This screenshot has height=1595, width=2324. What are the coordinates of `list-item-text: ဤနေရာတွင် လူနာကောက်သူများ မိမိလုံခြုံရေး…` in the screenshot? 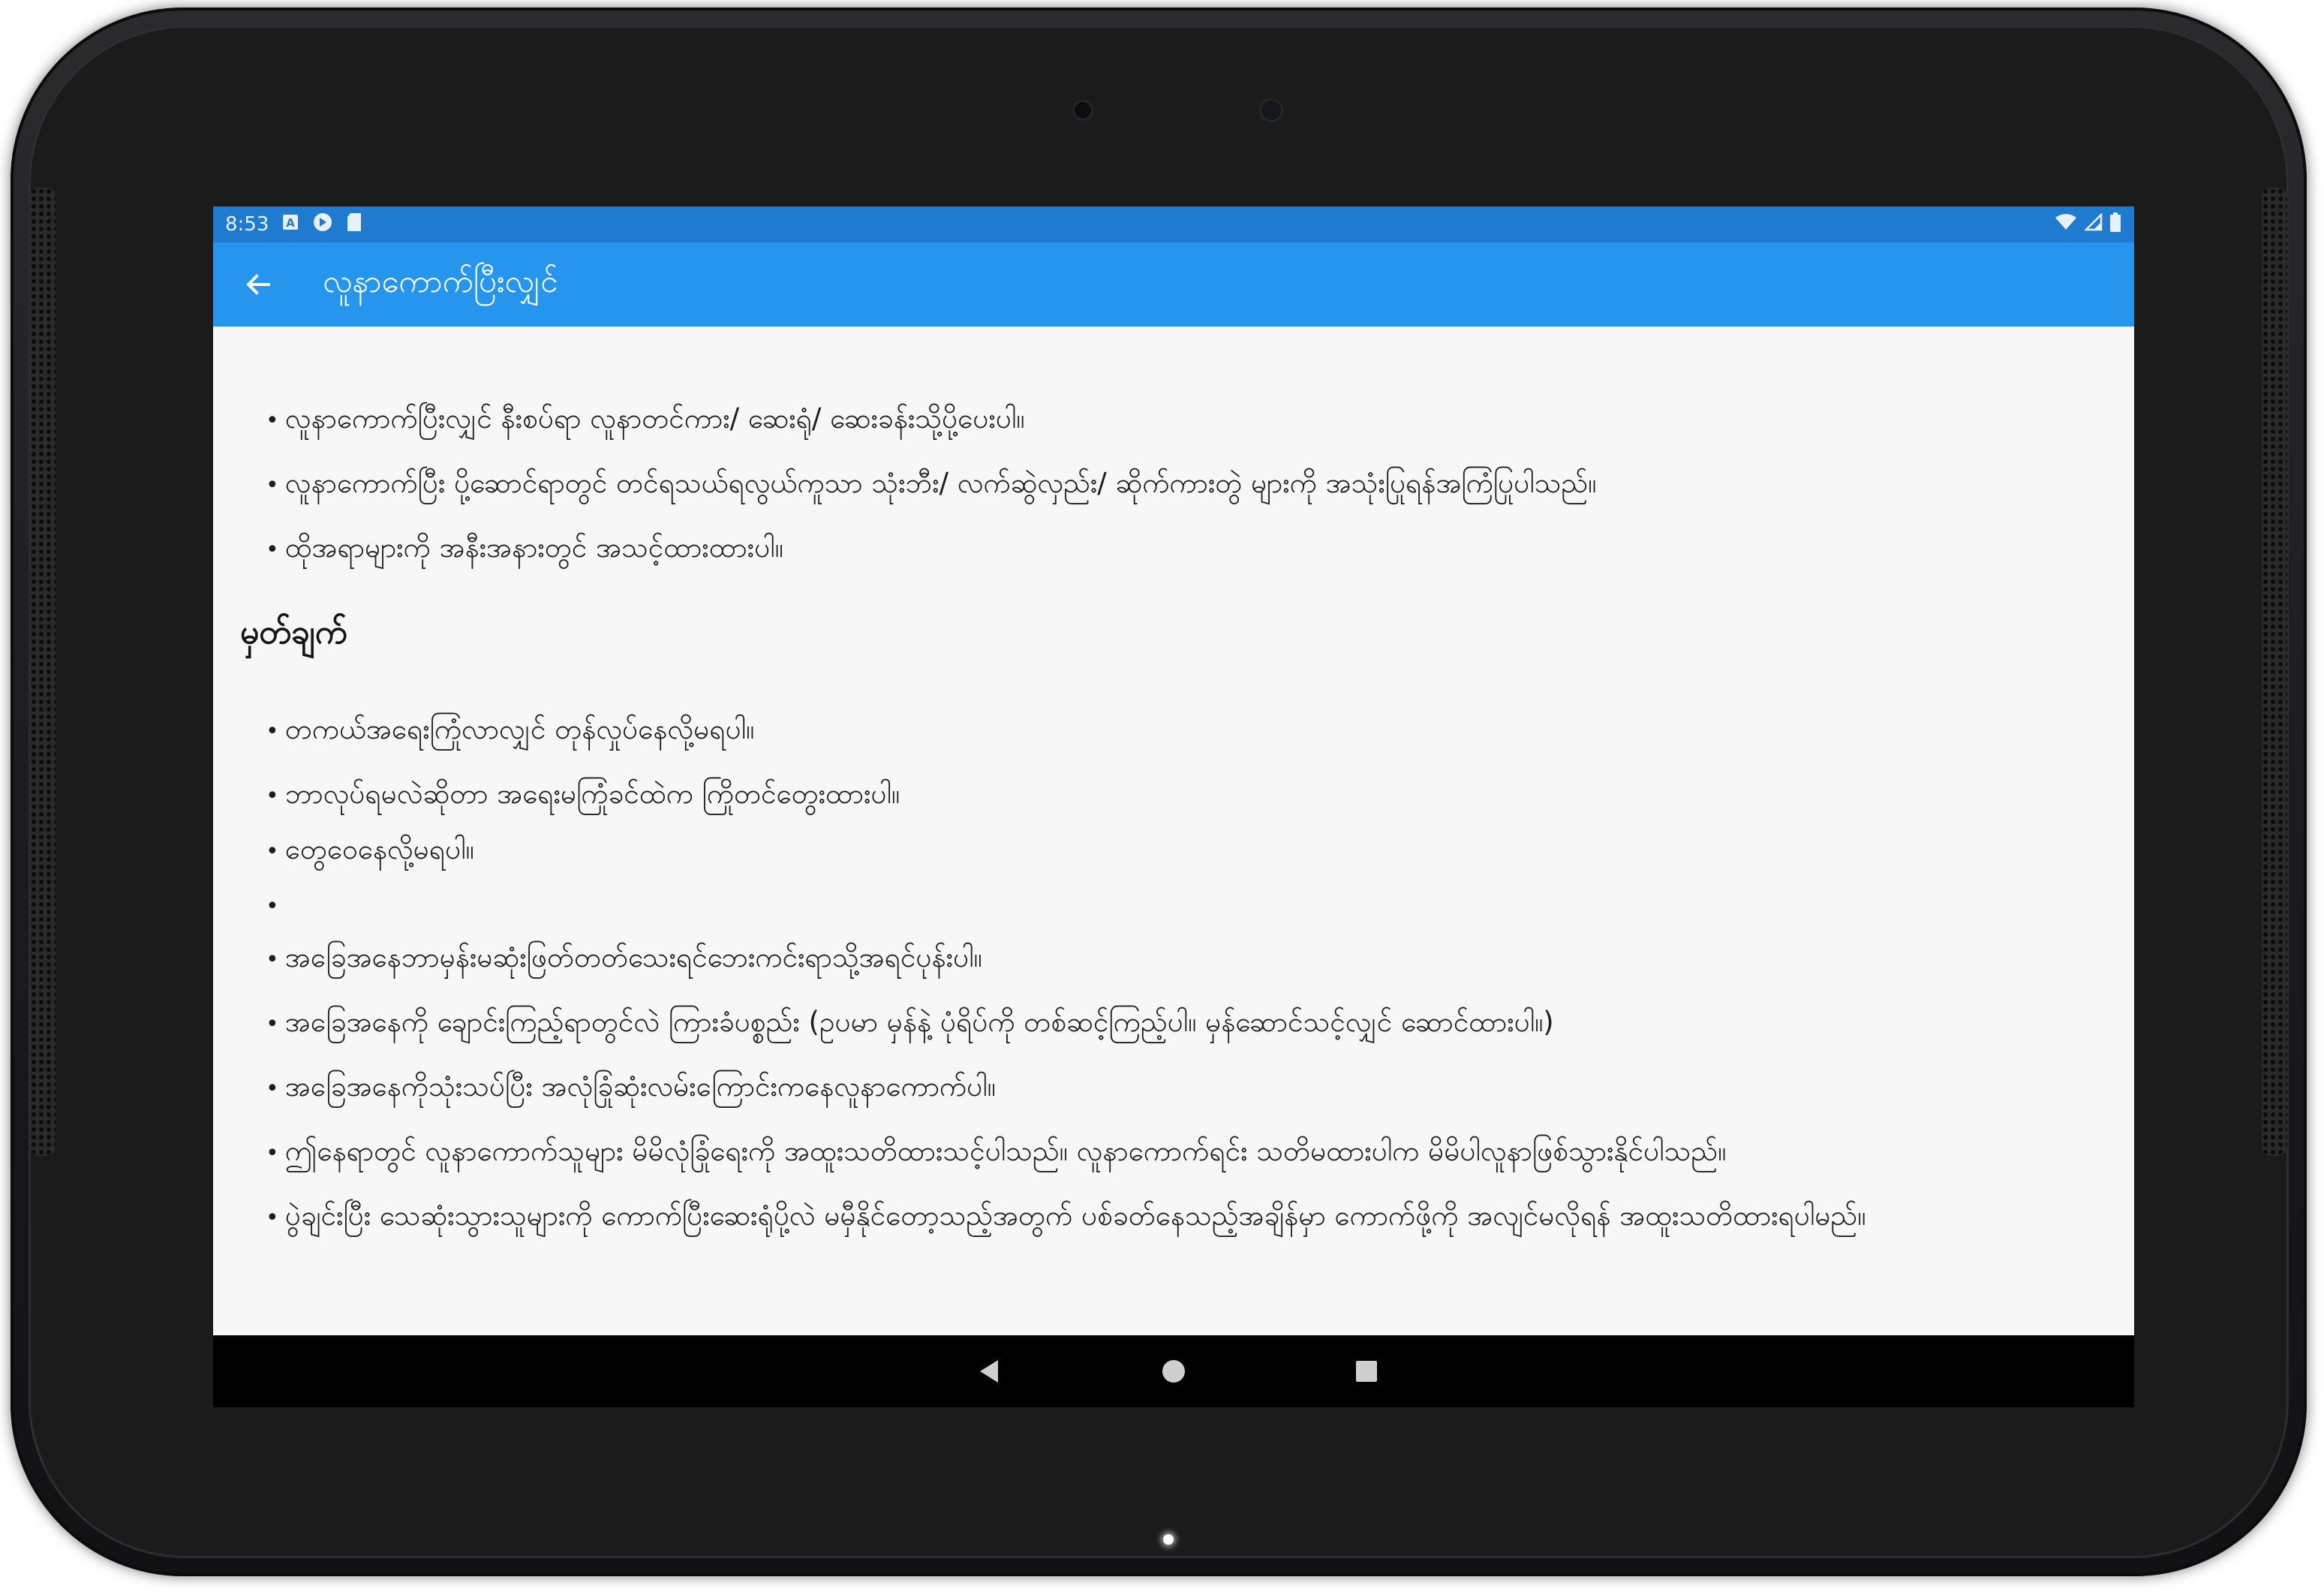 It's located at (1006, 1151).